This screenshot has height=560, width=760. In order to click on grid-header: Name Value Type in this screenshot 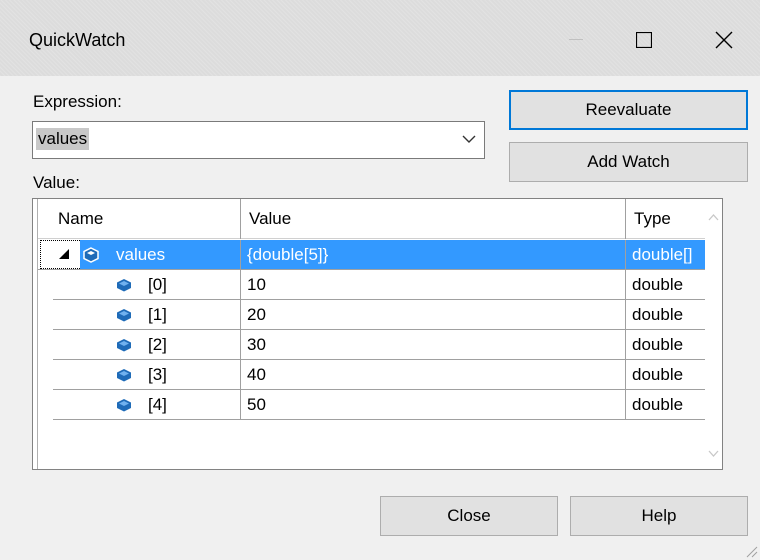, I will do `click(376, 219)`.